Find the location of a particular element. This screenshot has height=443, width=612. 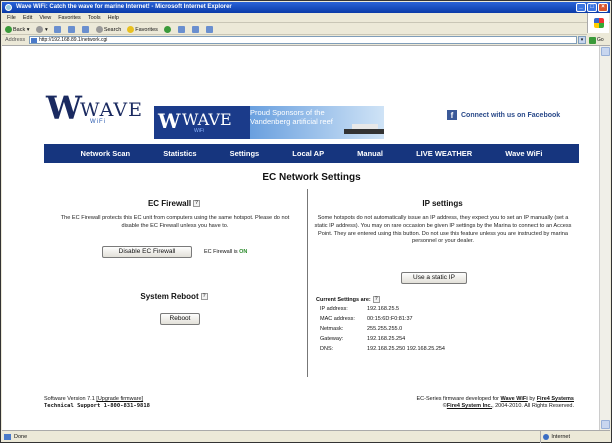

reboot-help-icon: ? is located at coordinates (204, 297).